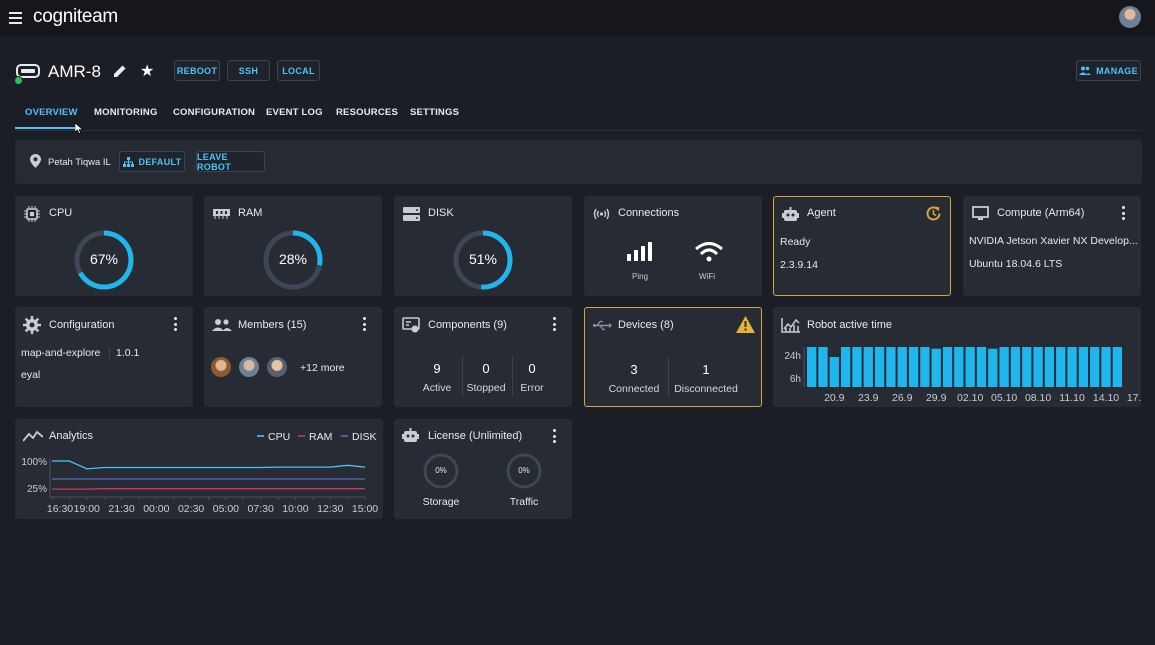 Image resolution: width=1155 pixels, height=645 pixels. Describe the element at coordinates (673, 246) in the screenshot. I see `connections-card: Connections Ping WiFi` at that location.